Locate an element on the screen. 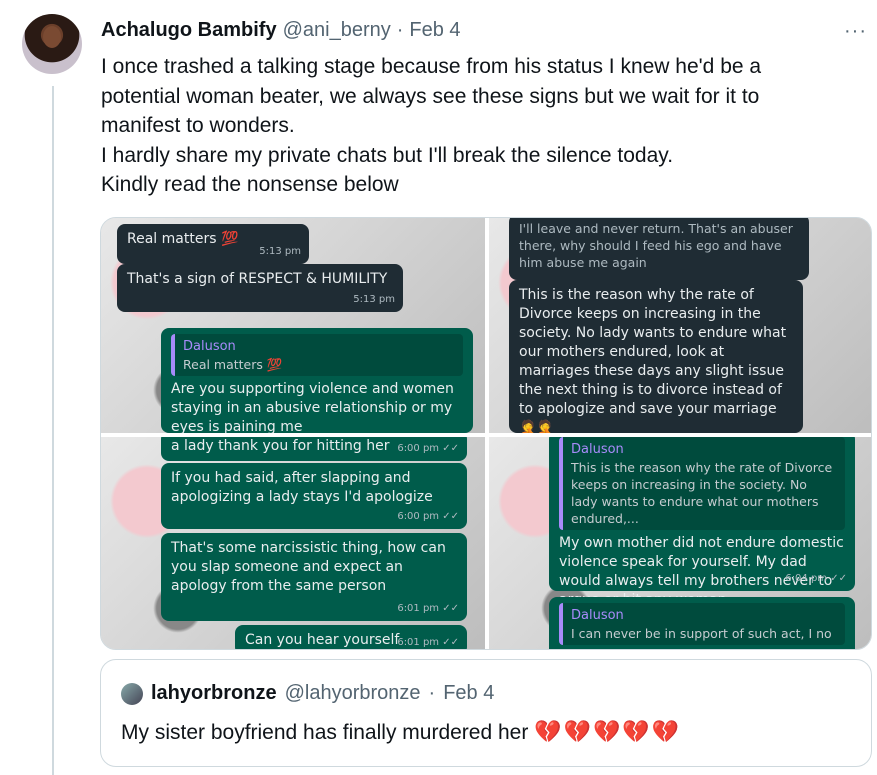  message-time: 6:04 pm ✓✓ is located at coordinates (816, 578).